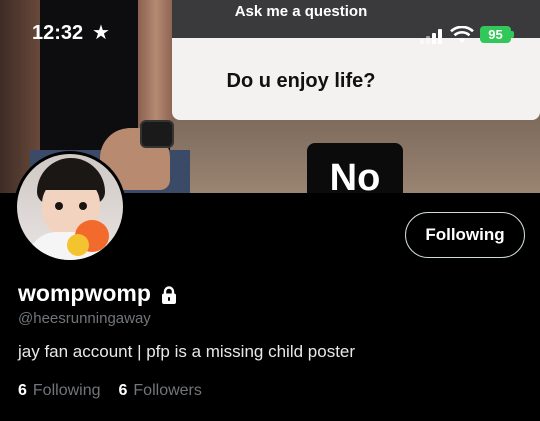  I want to click on lock-icon, so click(168, 294).